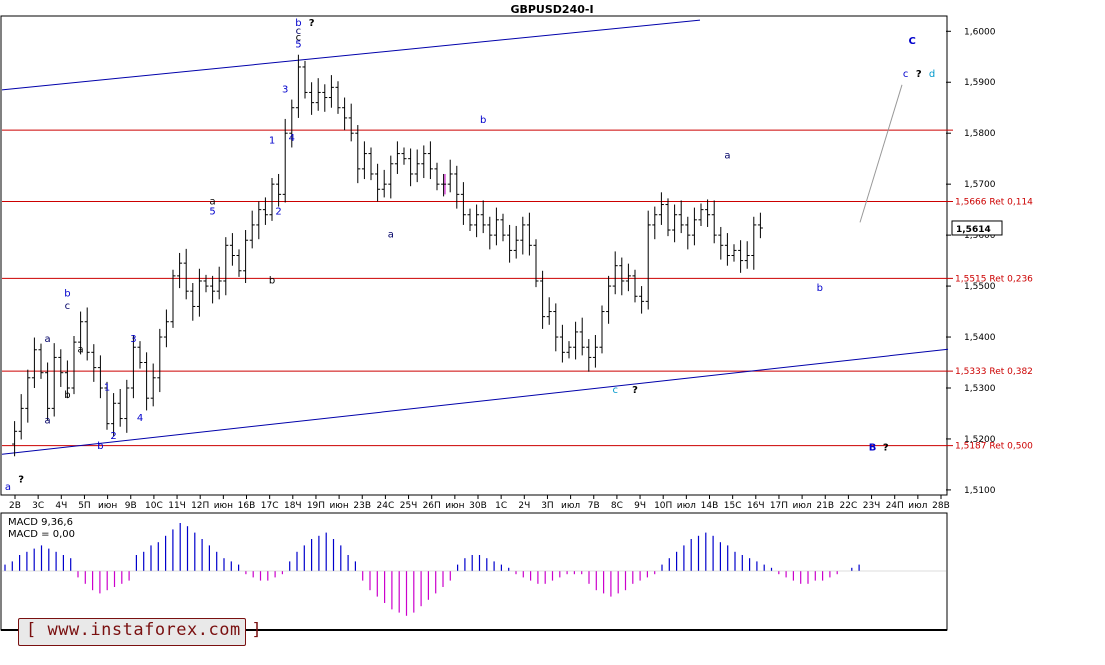 Image resolution: width=1105 pixels, height=665 pixels. I want to click on price-tick-label: 1,5700, so click(980, 185).